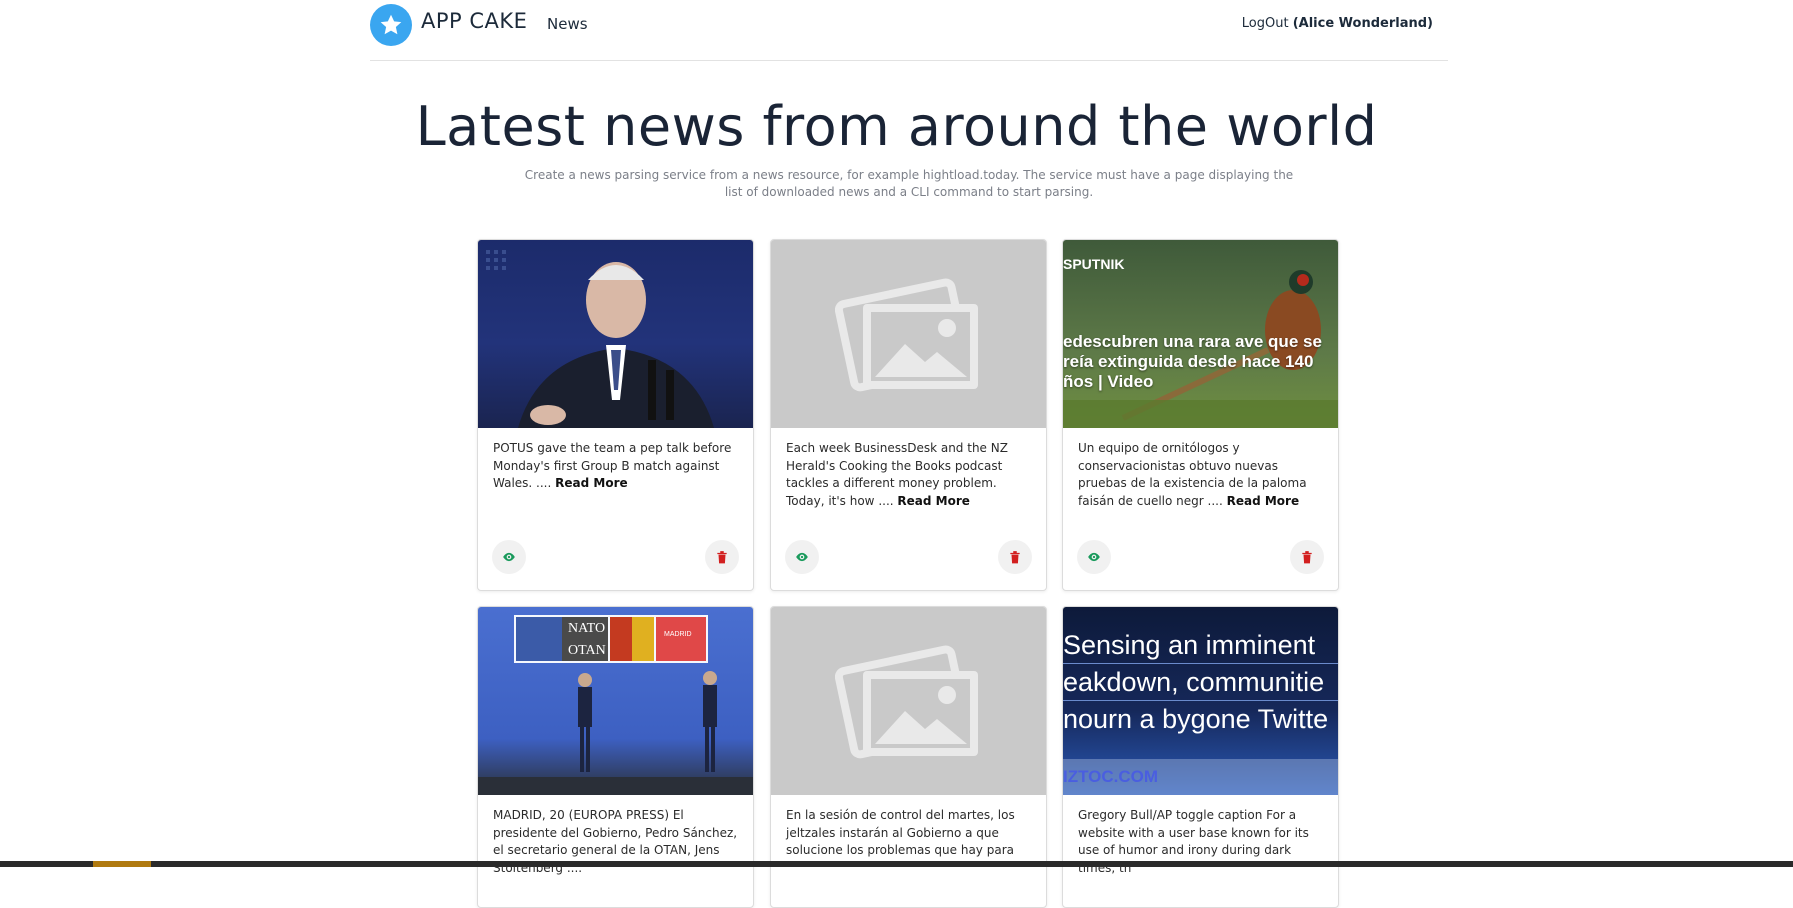 This screenshot has width=1793, height=908. Describe the element at coordinates (678, 634) in the screenshot. I see `madrid-label: MADRID` at that location.